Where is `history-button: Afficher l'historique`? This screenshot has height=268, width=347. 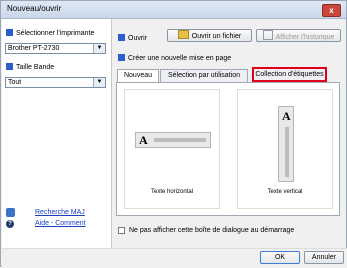 history-button: Afficher l'historique is located at coordinates (298, 35).